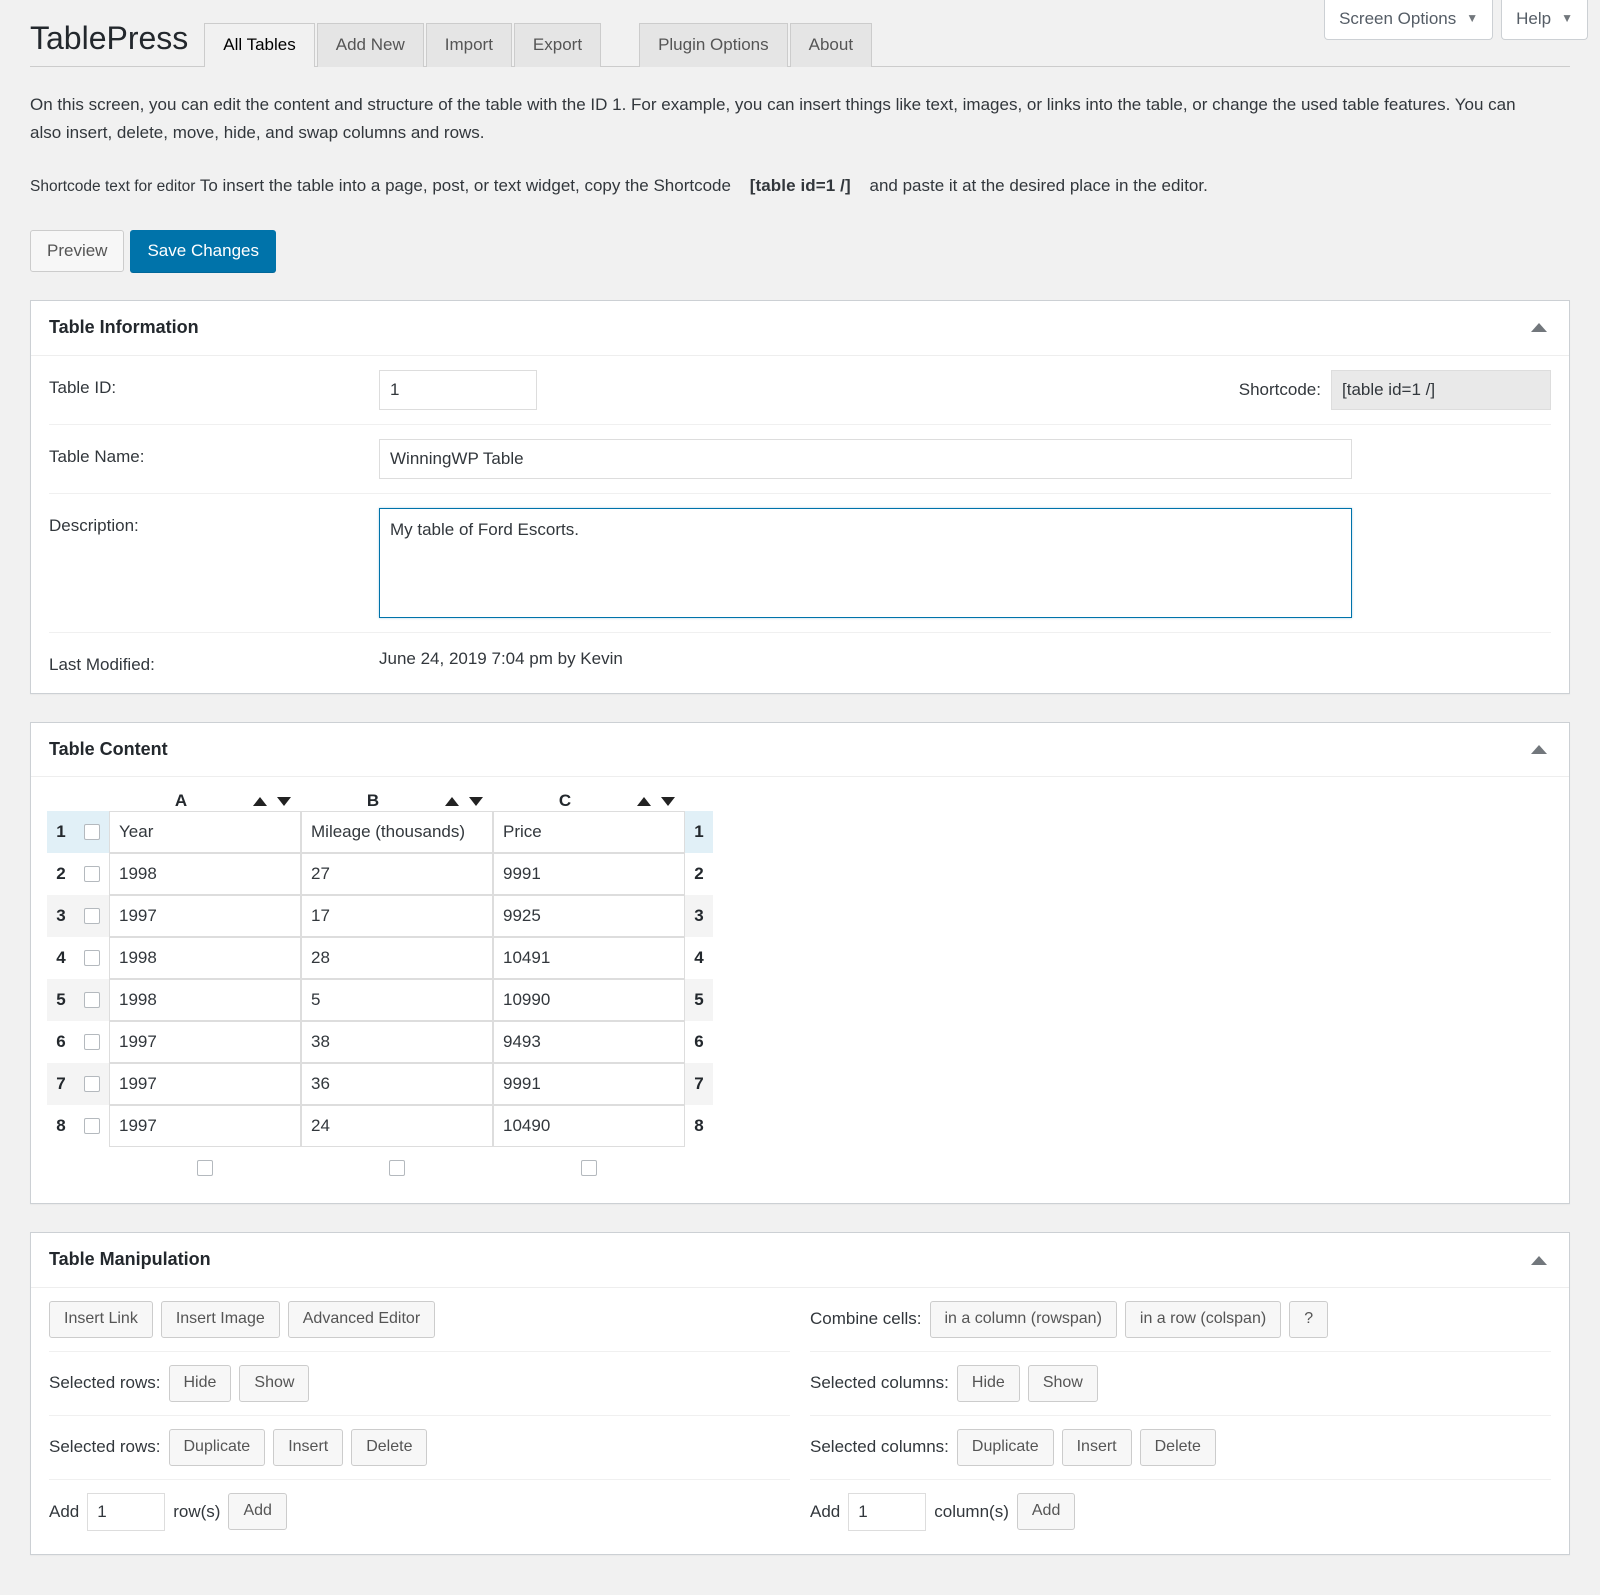  Describe the element at coordinates (397, 1042) in the screenshot. I see `cell-input: 38` at that location.